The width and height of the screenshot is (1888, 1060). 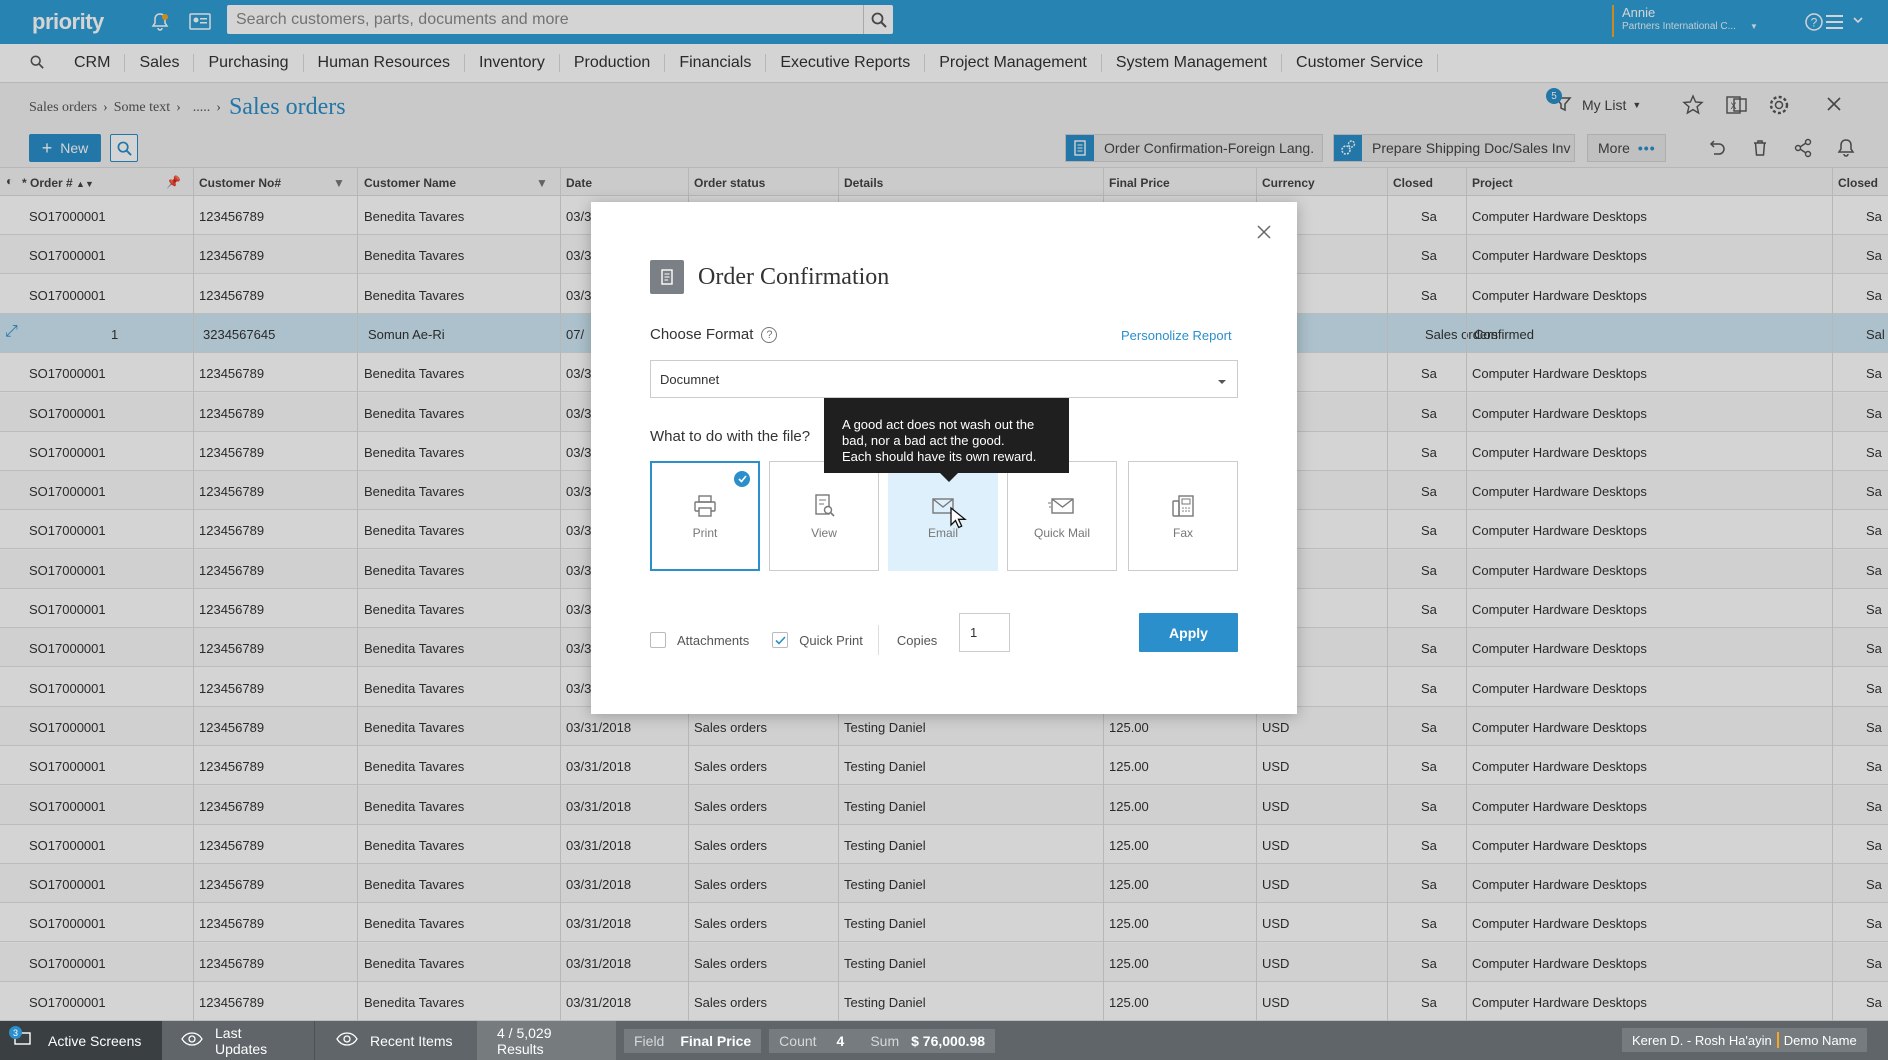 I want to click on results-count: 4 / 5,029 Results, so click(x=546, y=1040).